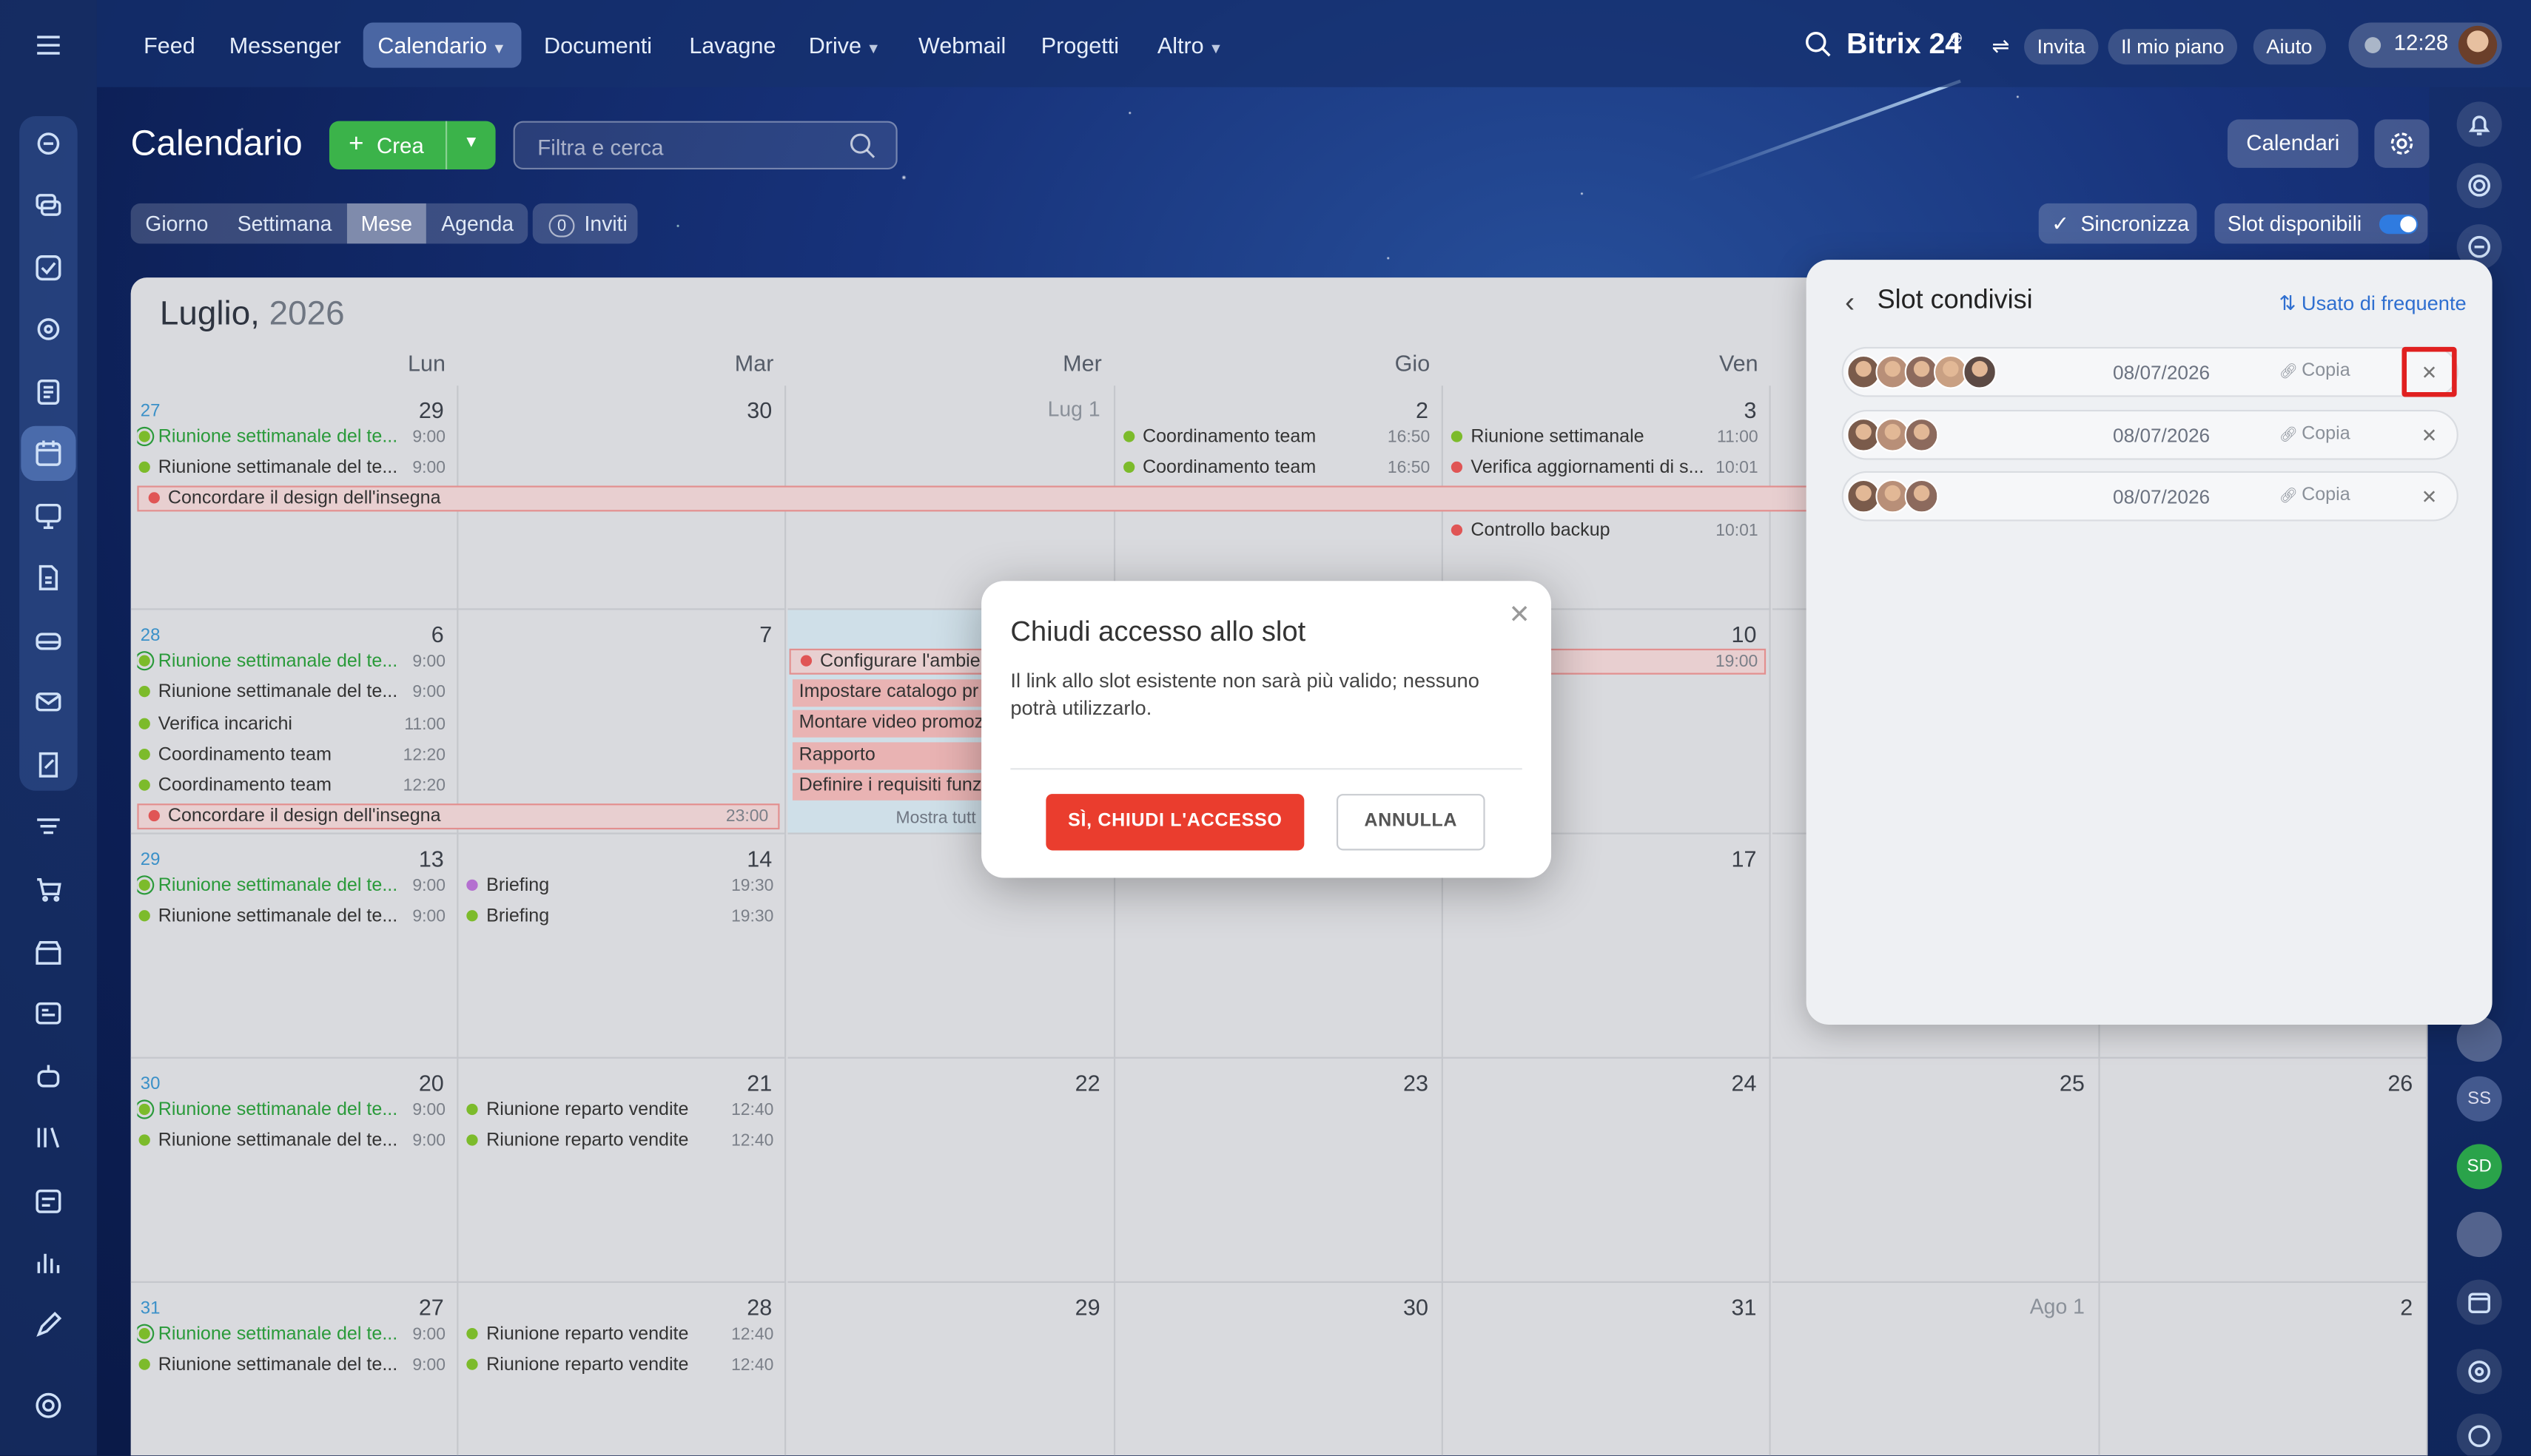  Describe the element at coordinates (976, 498) in the screenshot. I see `multiday-event: Concordare il design dell'insegna` at that location.